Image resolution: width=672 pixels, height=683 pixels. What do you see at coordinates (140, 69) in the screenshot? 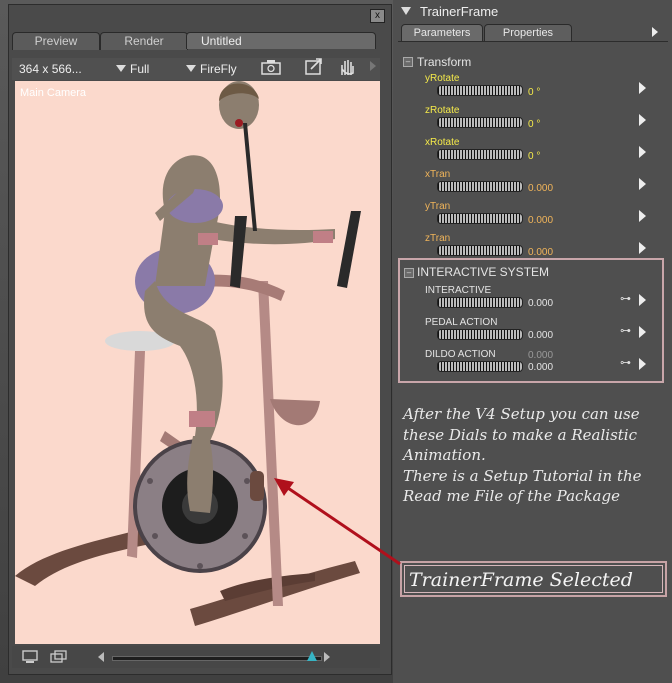
I see `quality-value: Full` at bounding box center [140, 69].